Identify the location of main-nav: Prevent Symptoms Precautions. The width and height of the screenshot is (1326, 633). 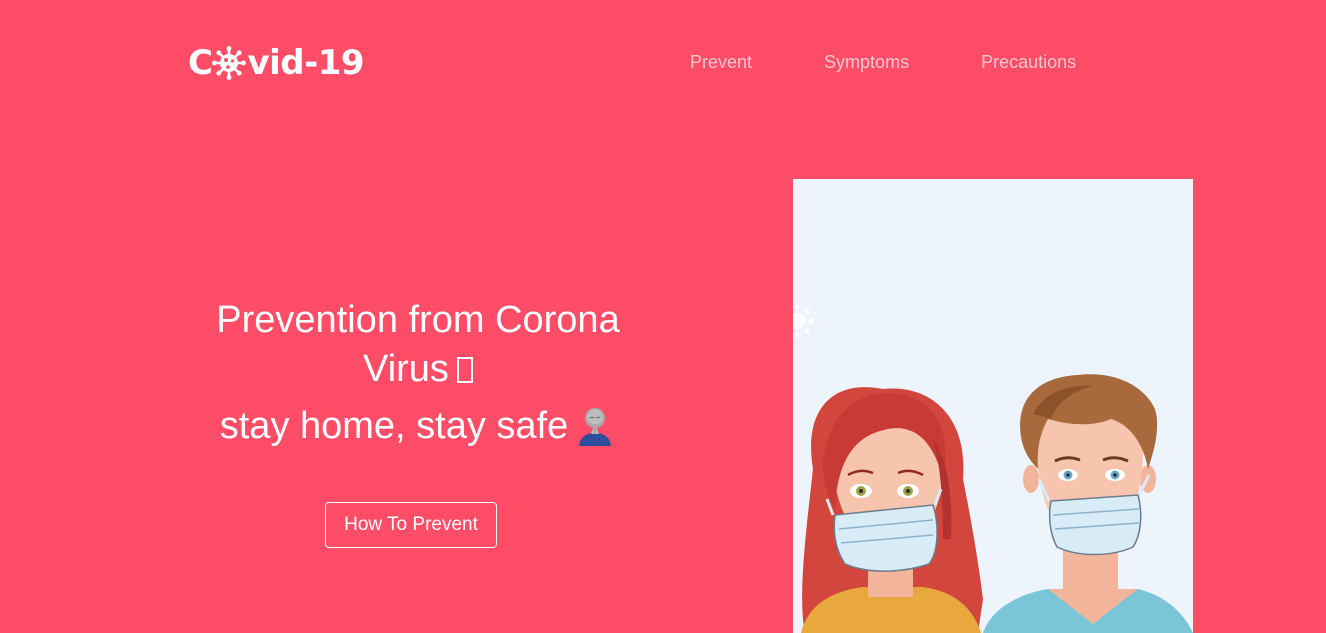
(883, 62).